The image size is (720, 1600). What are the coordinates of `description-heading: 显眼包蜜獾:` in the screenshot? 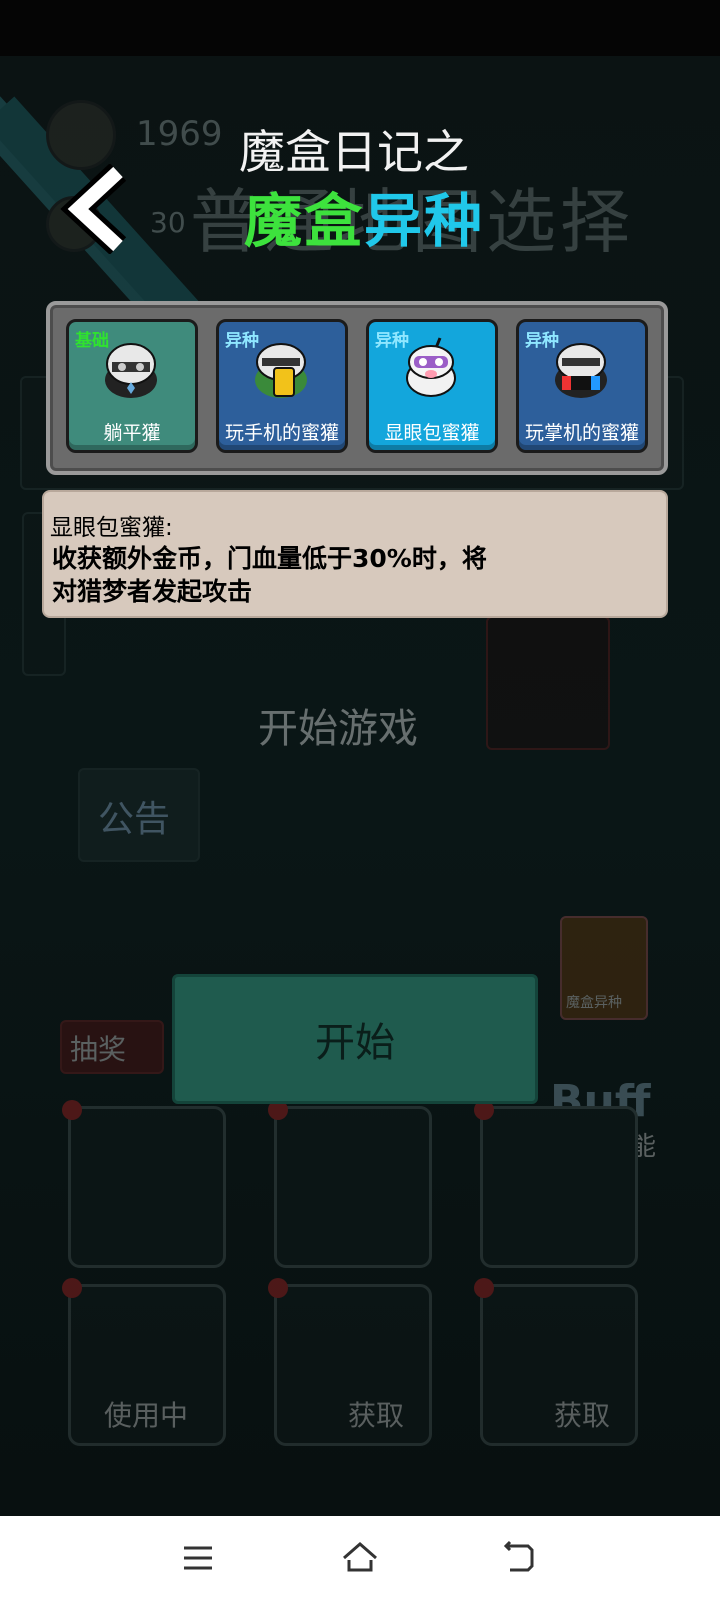 It's located at (111, 528).